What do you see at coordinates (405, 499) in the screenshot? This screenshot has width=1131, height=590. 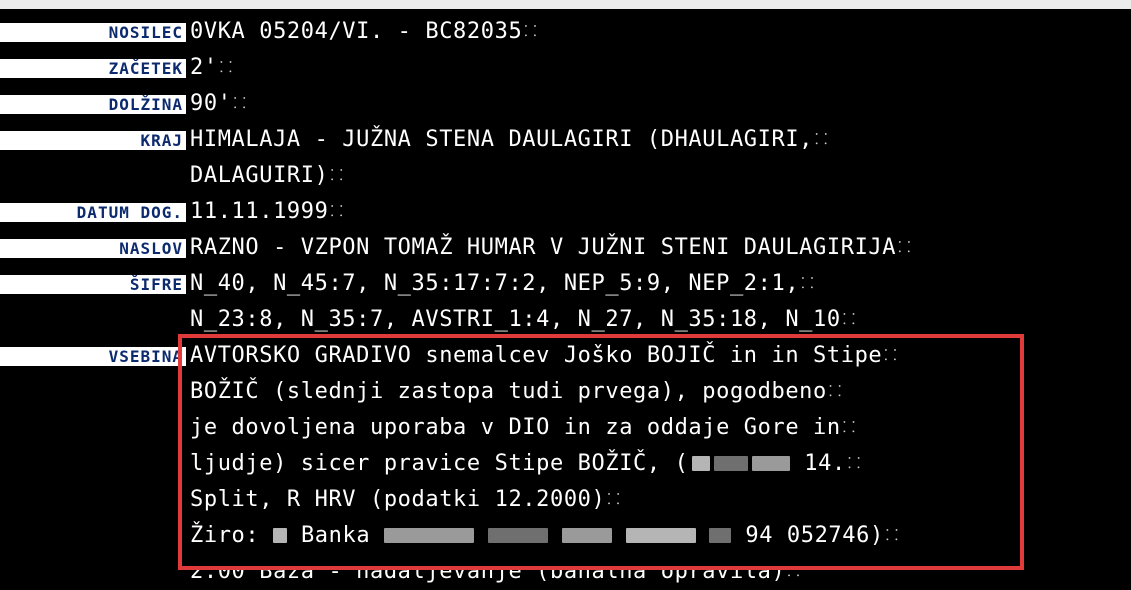 I see `field-value-vsebina-line-5: Split, R HRV (podatki 12.2000) ⸬` at bounding box center [405, 499].